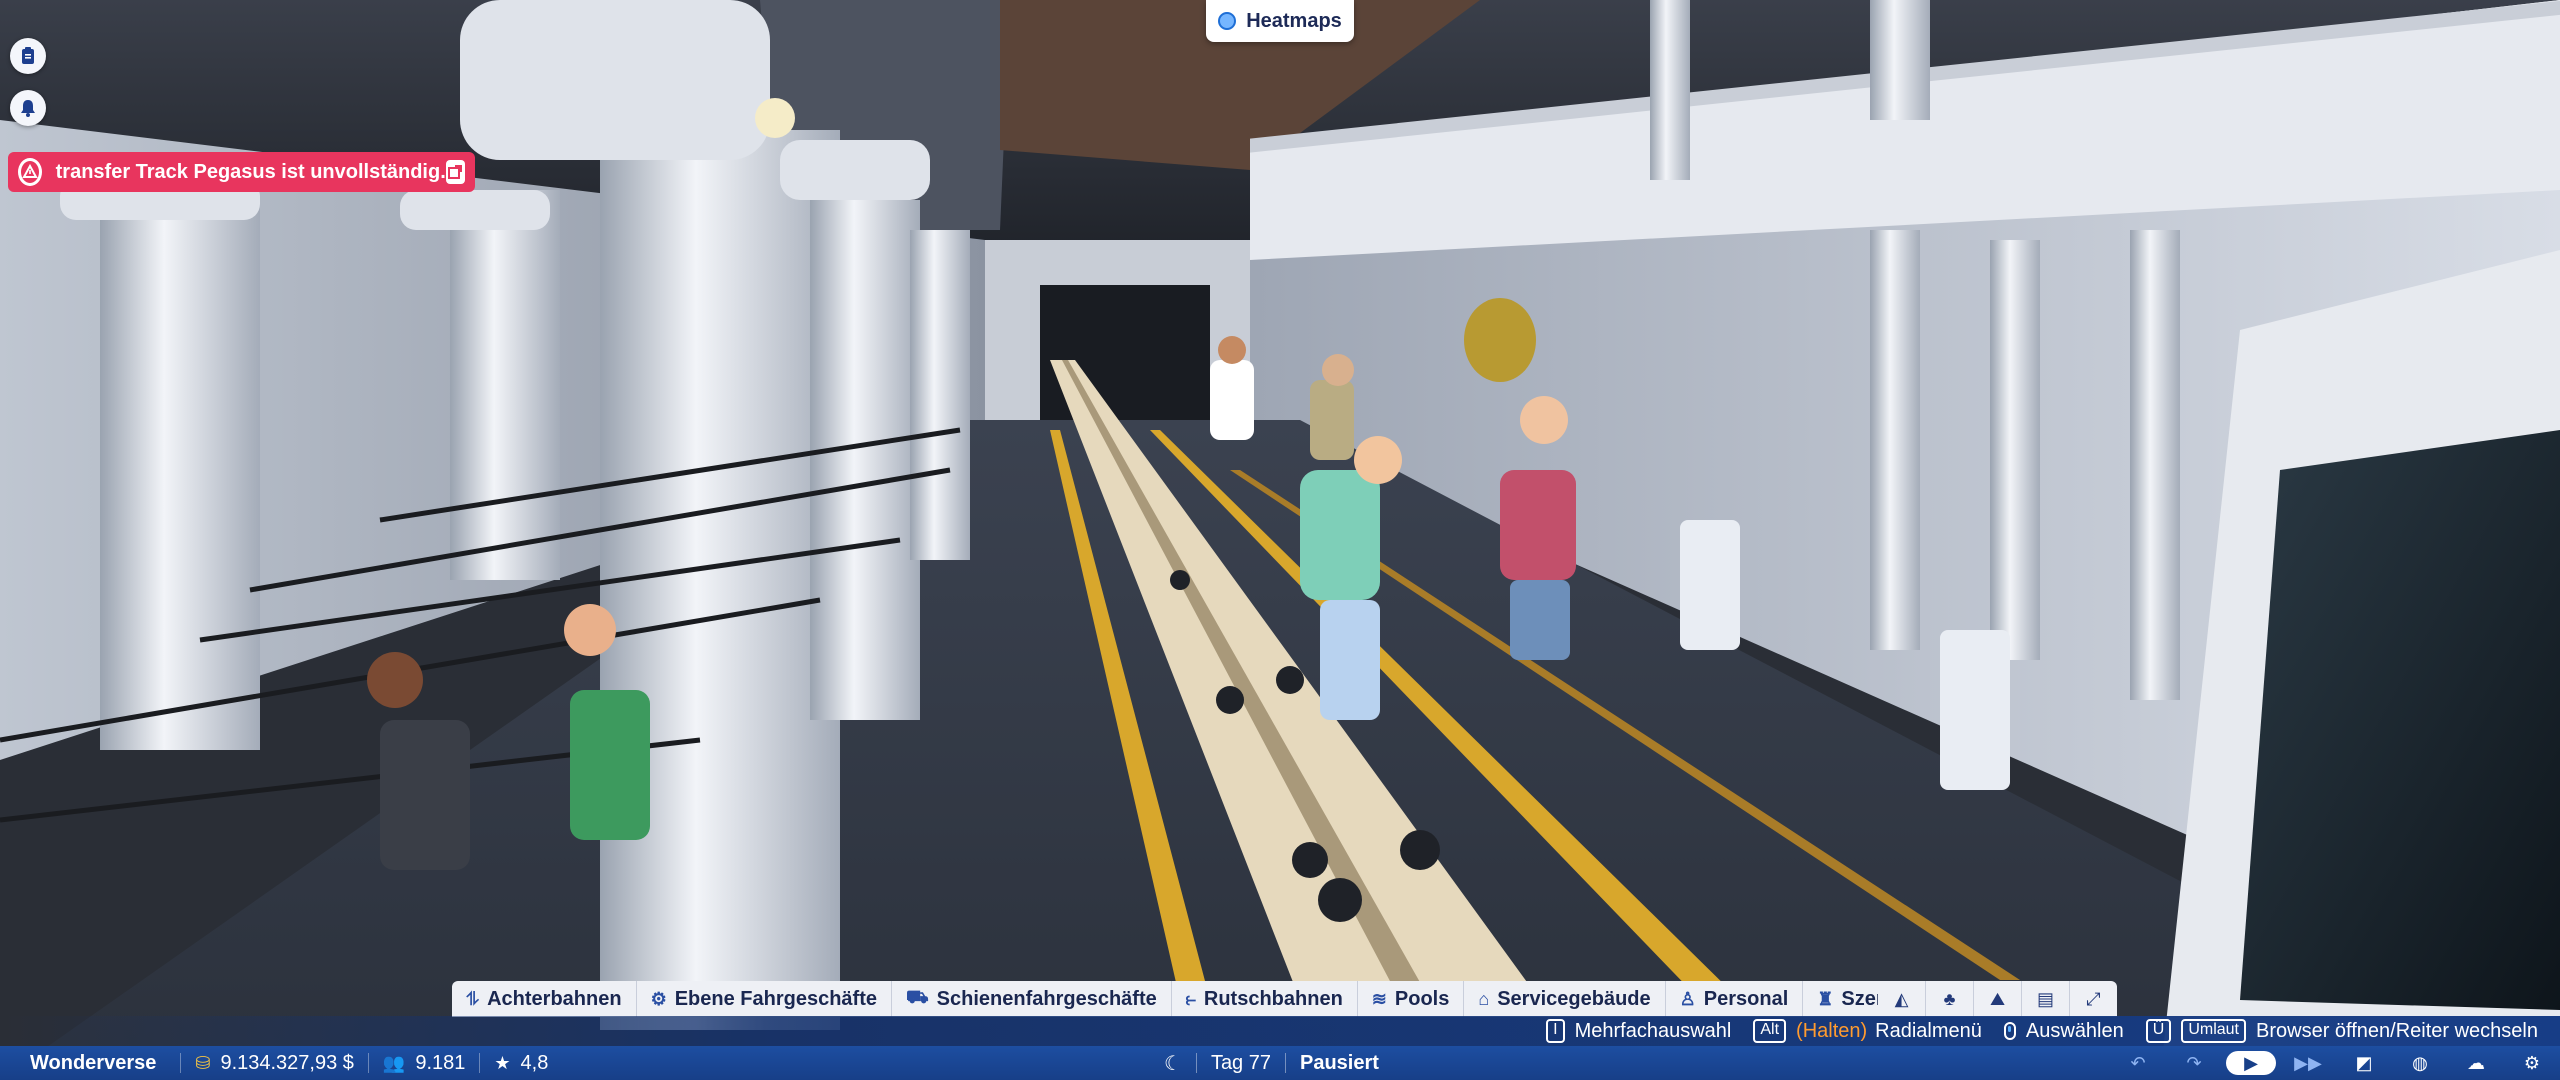 The image size is (2560, 1080). What do you see at coordinates (1173, 1063) in the screenshot?
I see `moon-icon: ☾` at bounding box center [1173, 1063].